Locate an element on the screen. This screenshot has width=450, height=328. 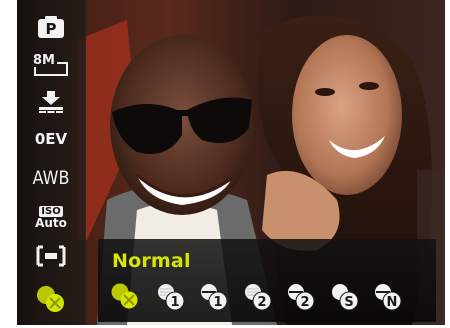
option-soft-1: 1 is located at coordinates (214, 297).